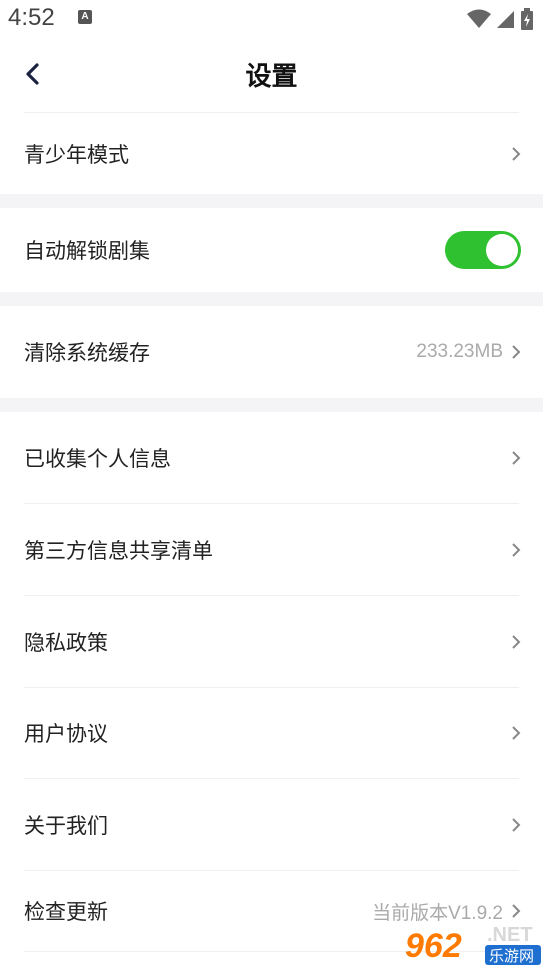 The image size is (543, 967). What do you see at coordinates (87, 251) in the screenshot?
I see `row-label: 自动解锁剧集` at bounding box center [87, 251].